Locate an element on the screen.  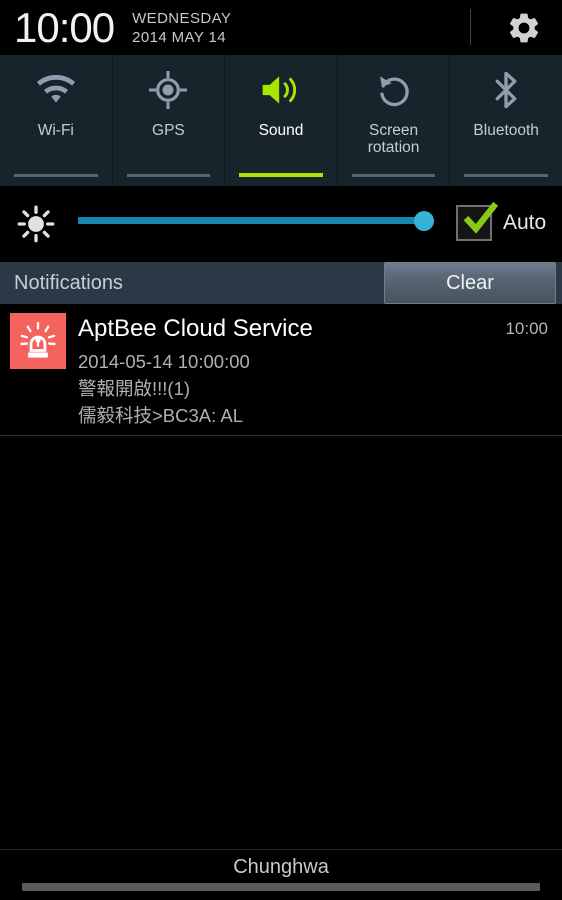
gear-icon is located at coordinates (524, 28).